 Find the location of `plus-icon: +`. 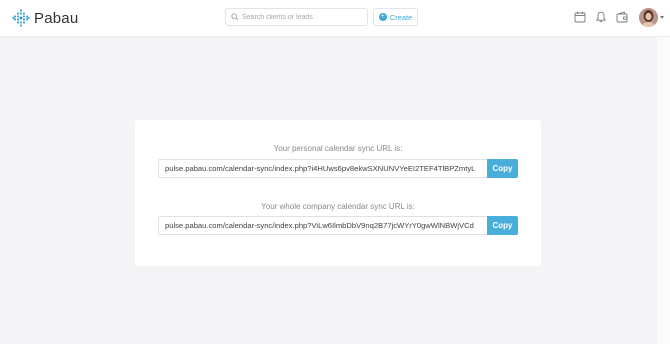

plus-icon: + is located at coordinates (382, 17).